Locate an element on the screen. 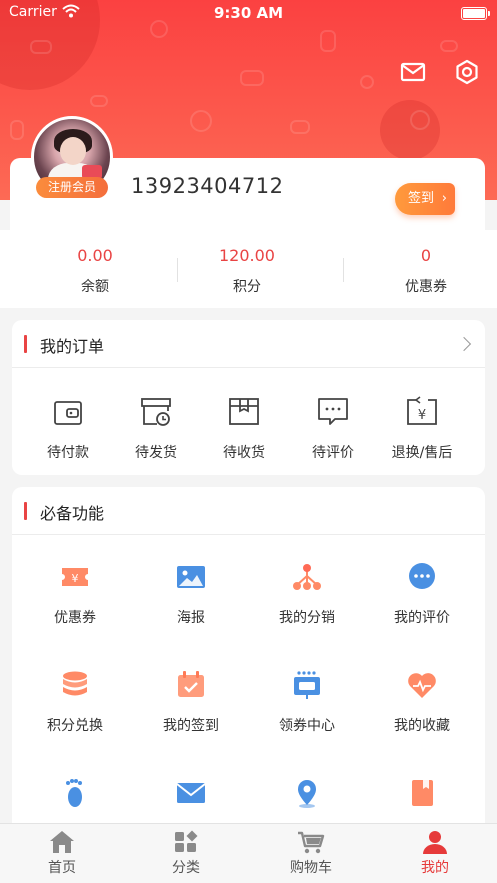 The image size is (497, 883). tab-label: 首页 is located at coordinates (62, 868).